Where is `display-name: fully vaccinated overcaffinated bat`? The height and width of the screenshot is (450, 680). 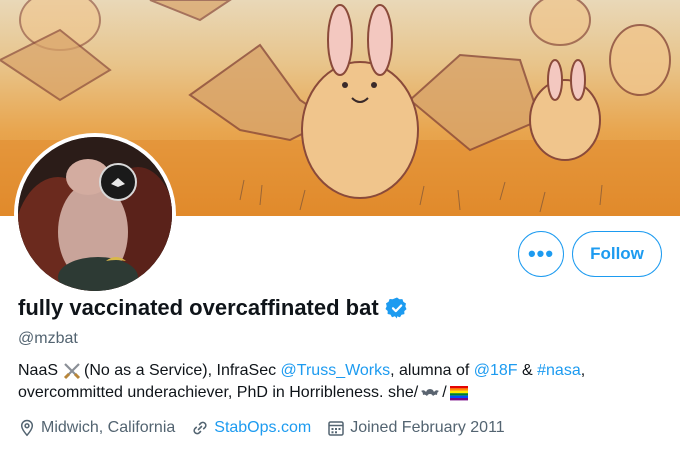
display-name: fully vaccinated overcaffinated bat is located at coordinates (198, 307).